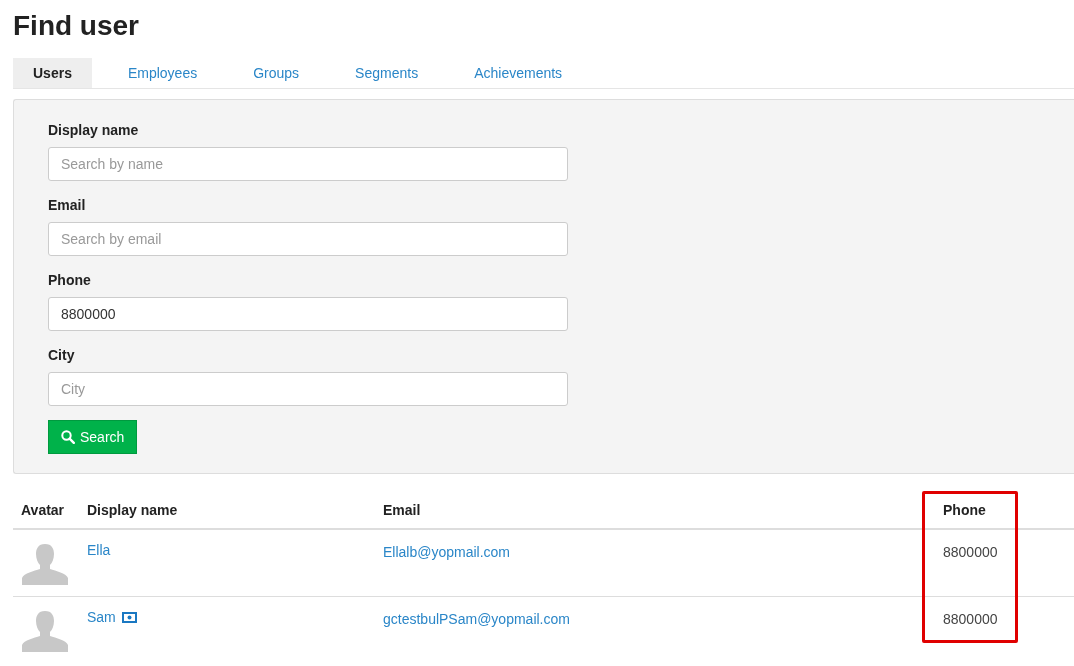  I want to click on field-label: Phone, so click(69, 280).